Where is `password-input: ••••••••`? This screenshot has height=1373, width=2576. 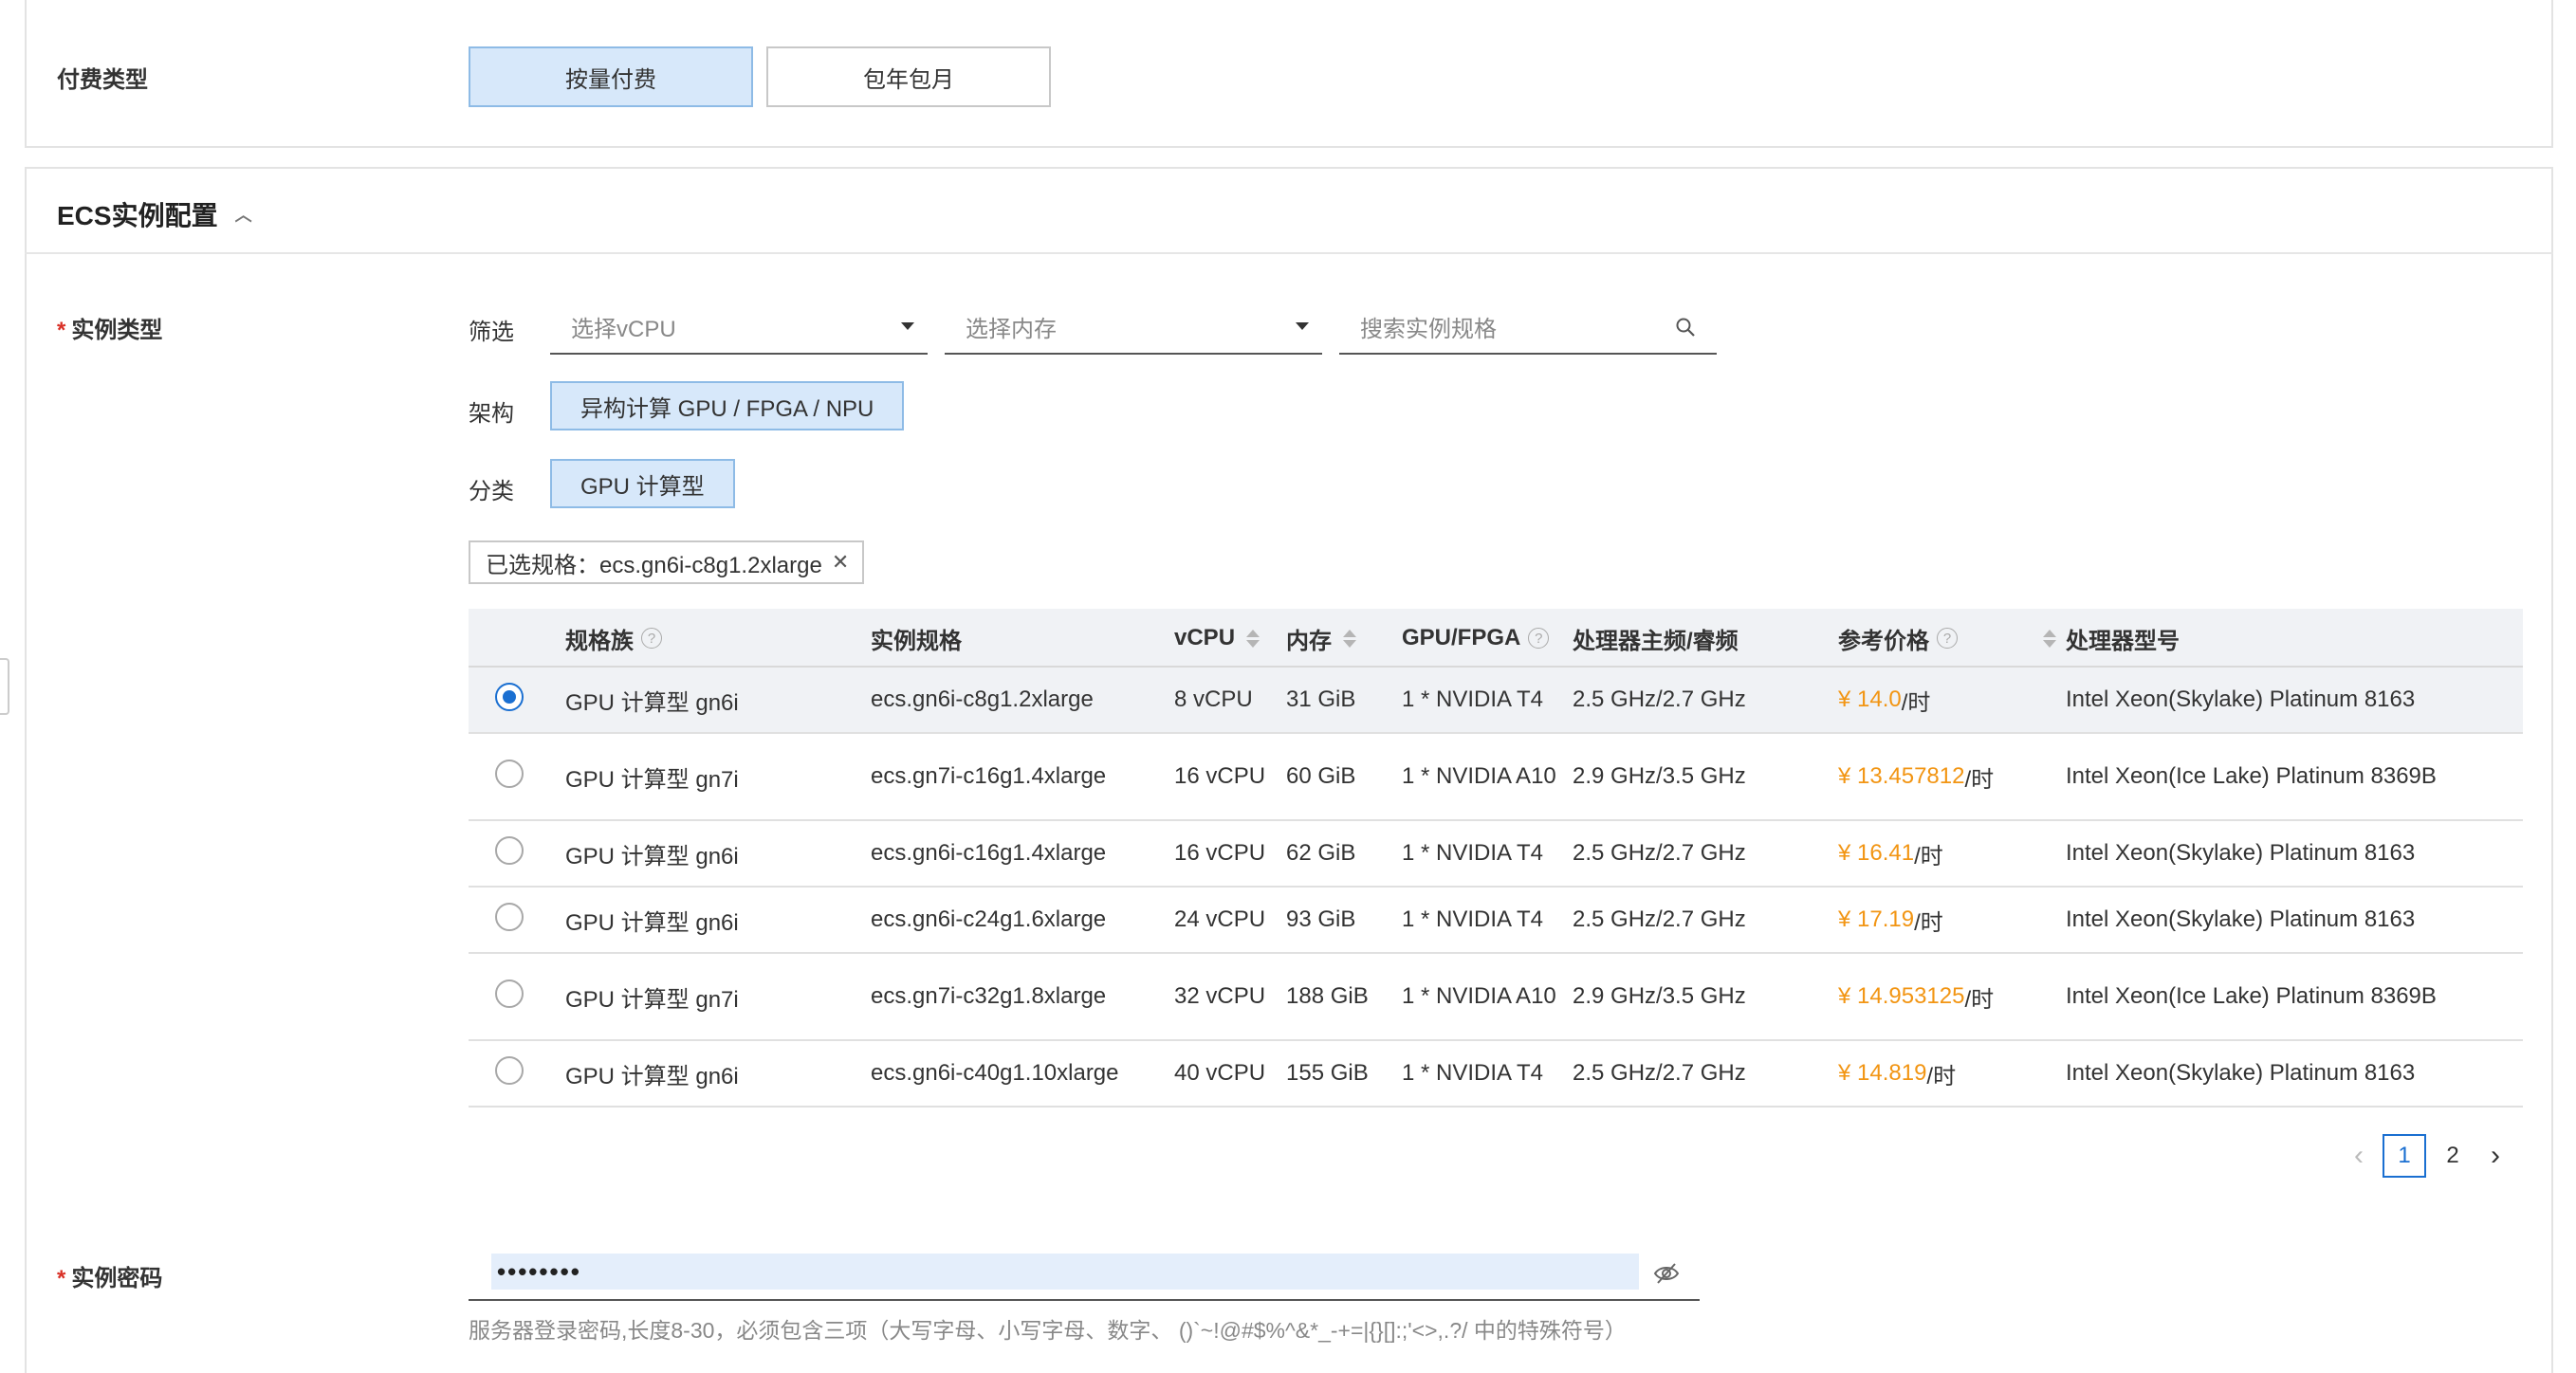
password-input: •••••••• is located at coordinates (1084, 1275).